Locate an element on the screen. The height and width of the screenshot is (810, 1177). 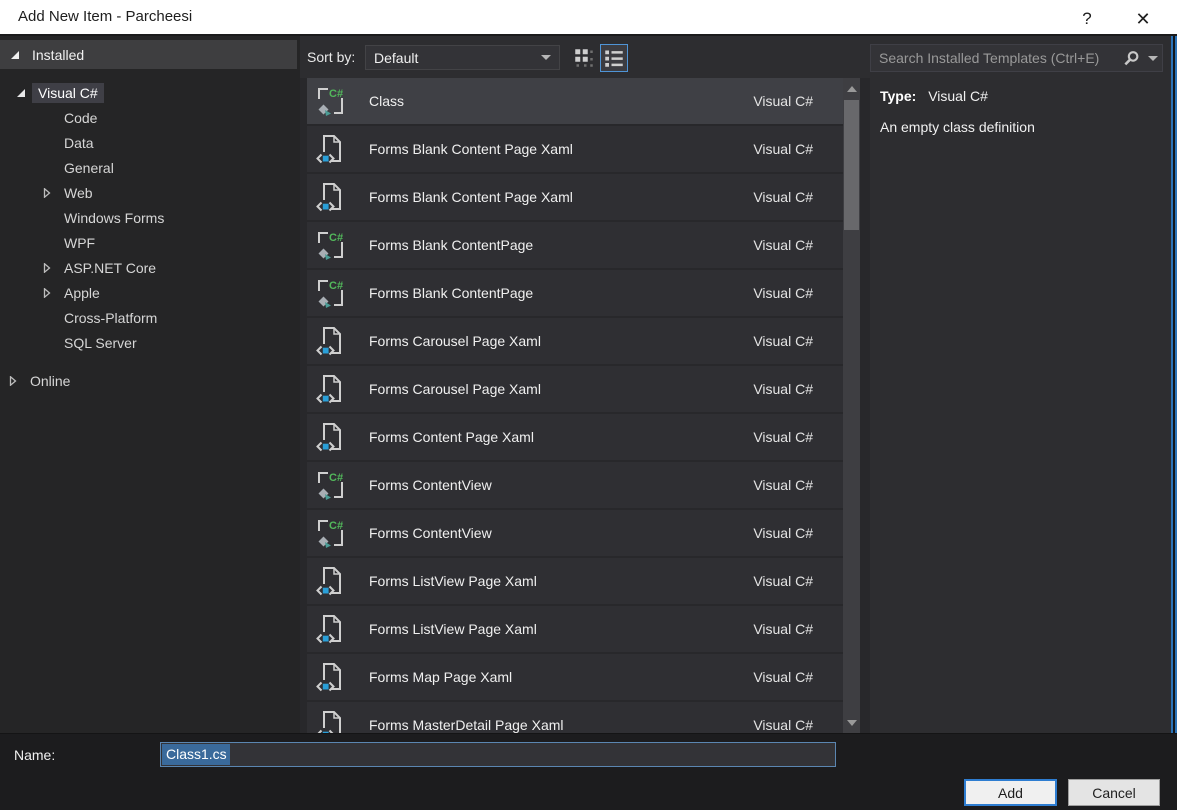
search-options-chevron-icon is located at coordinates (1153, 58).